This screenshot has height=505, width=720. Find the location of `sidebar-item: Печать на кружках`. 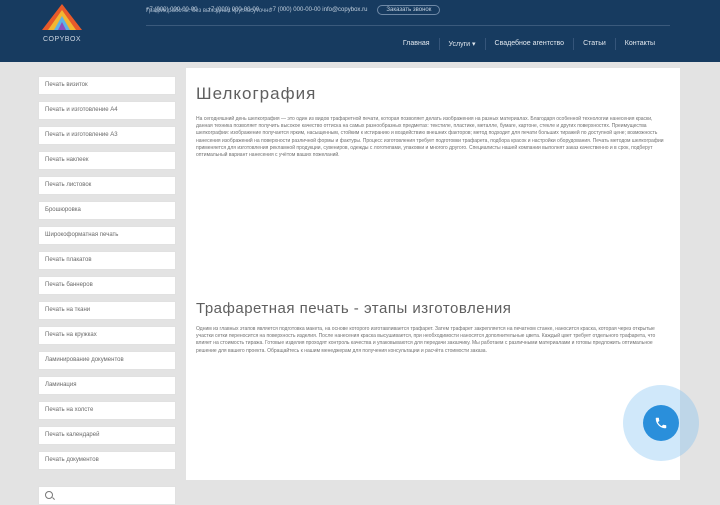

sidebar-item: Печать на кружках is located at coordinates (107, 335).